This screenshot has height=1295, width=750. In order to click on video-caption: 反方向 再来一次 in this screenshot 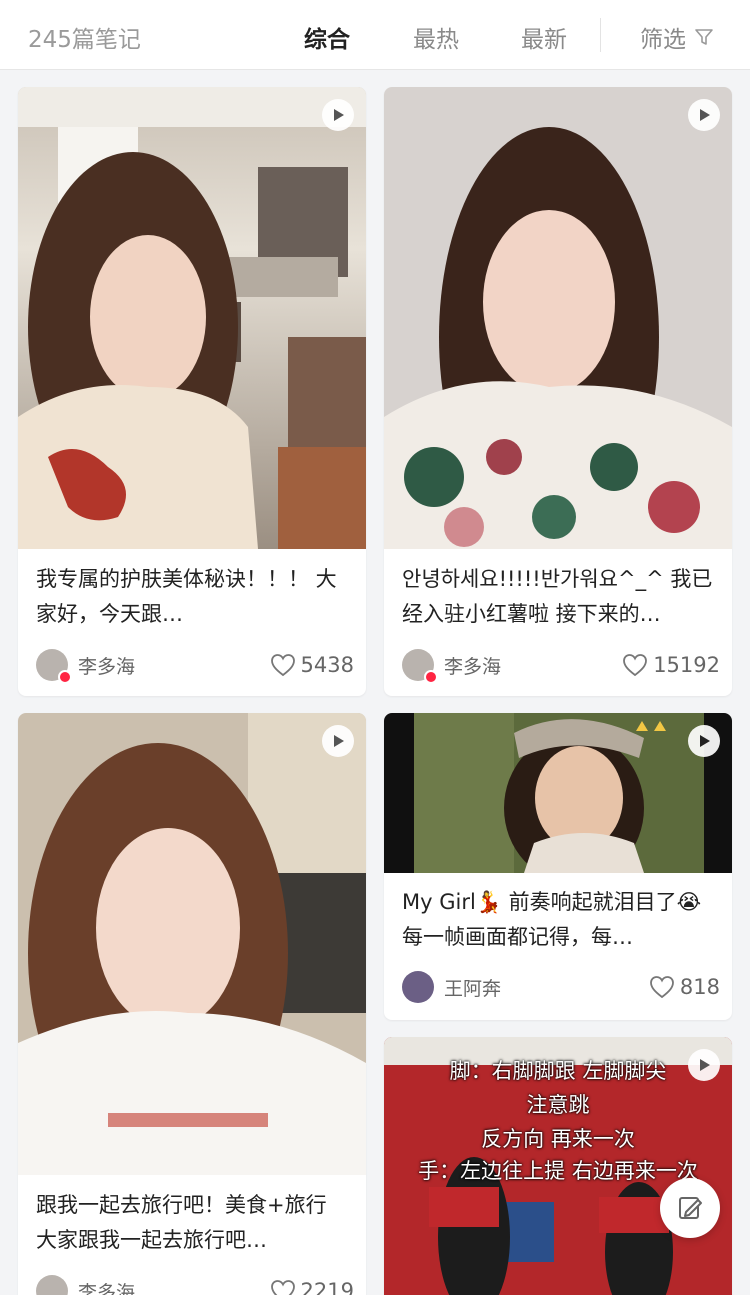, I will do `click(558, 1139)`.